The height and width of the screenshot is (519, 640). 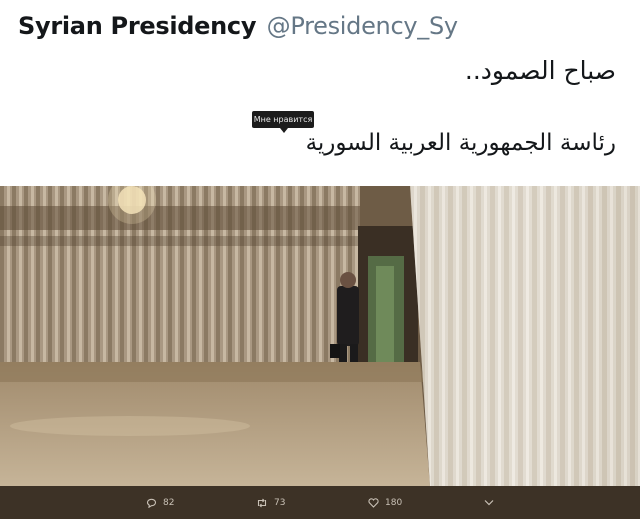 What do you see at coordinates (160, 502) in the screenshot?
I see `reply-button: 82` at bounding box center [160, 502].